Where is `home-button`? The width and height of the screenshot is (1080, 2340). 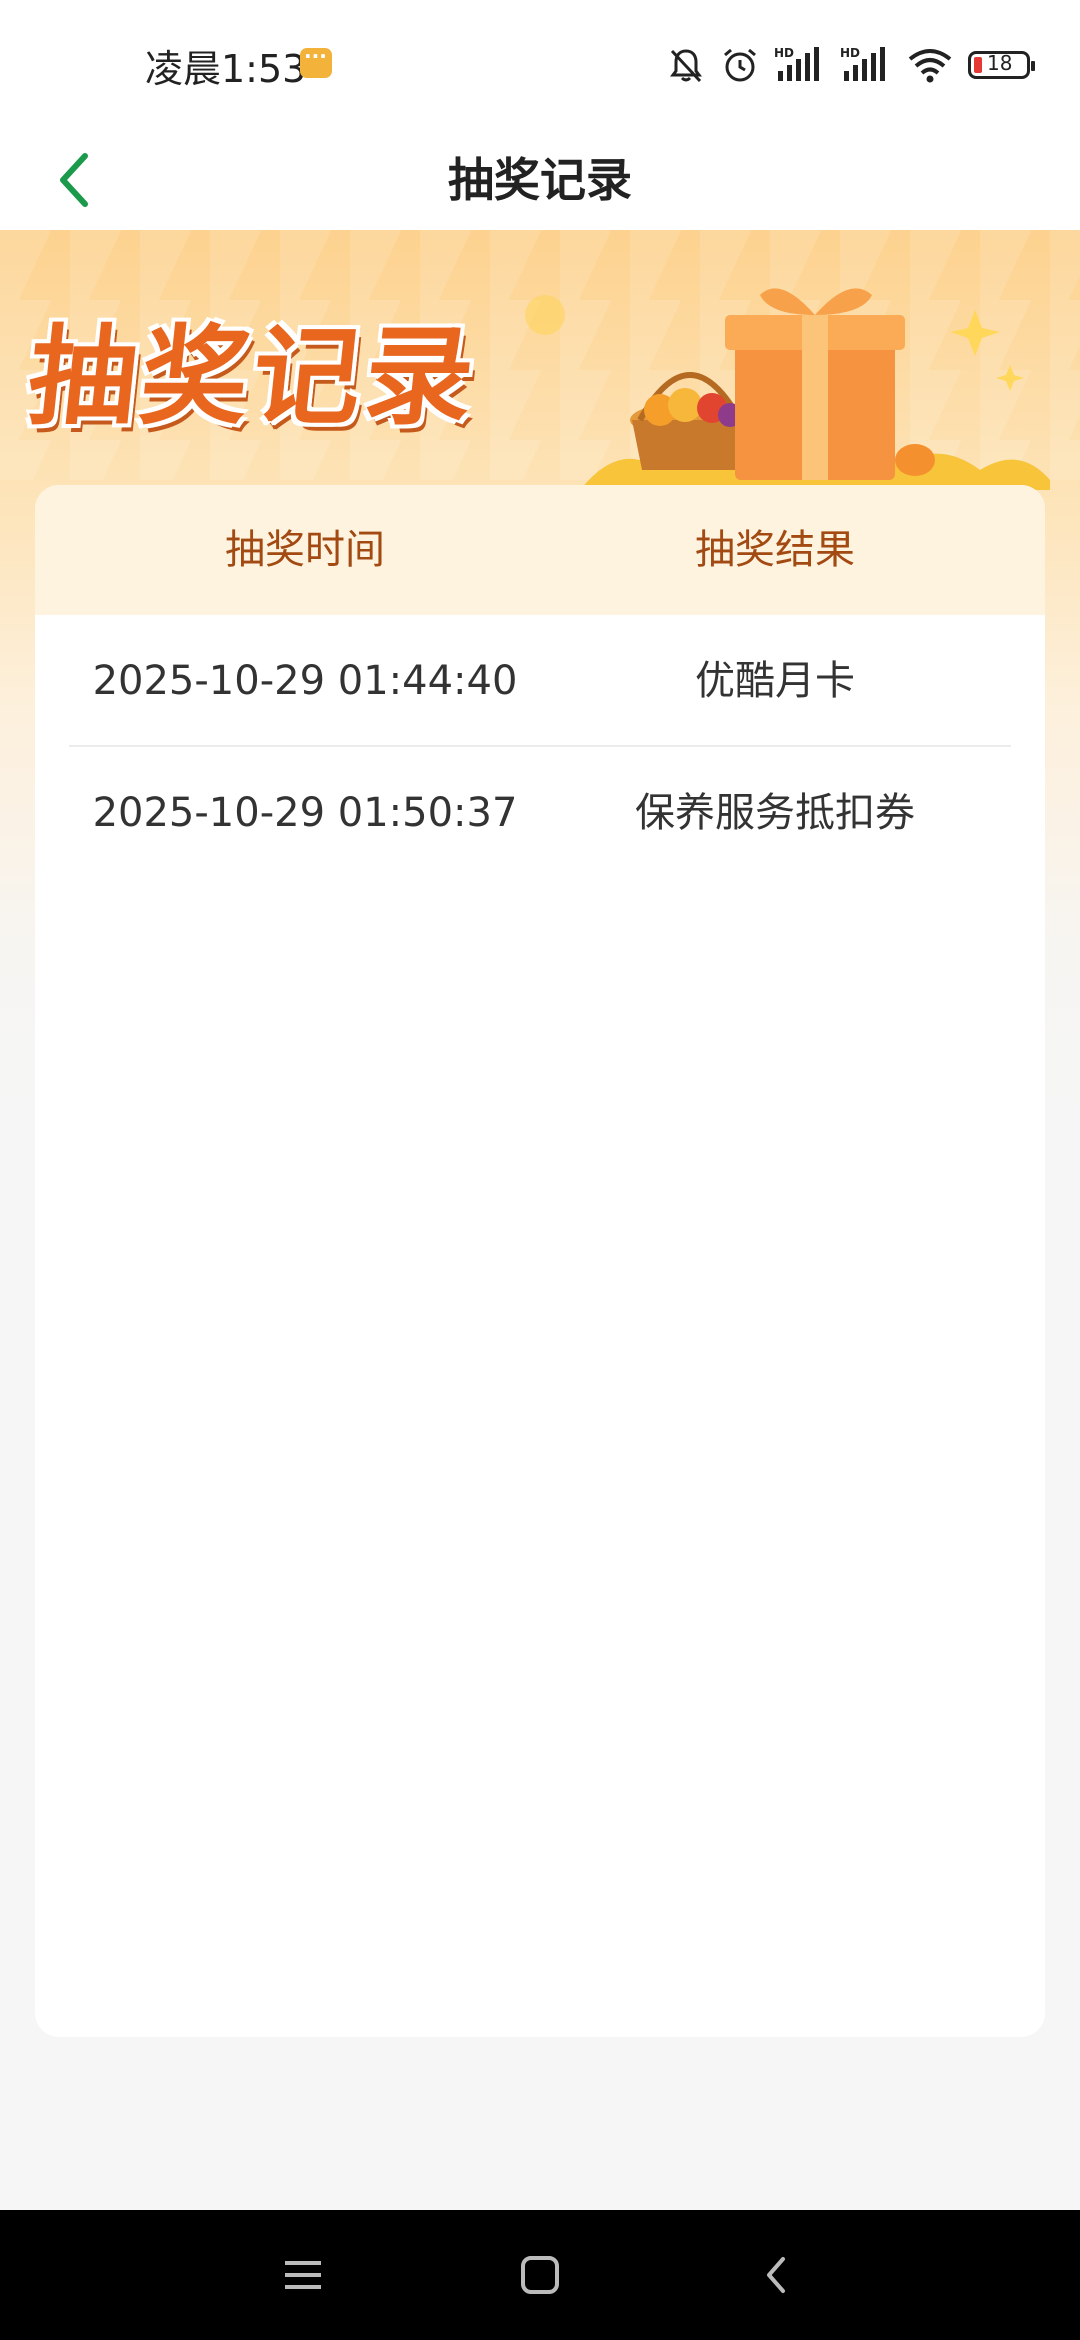
home-button is located at coordinates (540, 2275).